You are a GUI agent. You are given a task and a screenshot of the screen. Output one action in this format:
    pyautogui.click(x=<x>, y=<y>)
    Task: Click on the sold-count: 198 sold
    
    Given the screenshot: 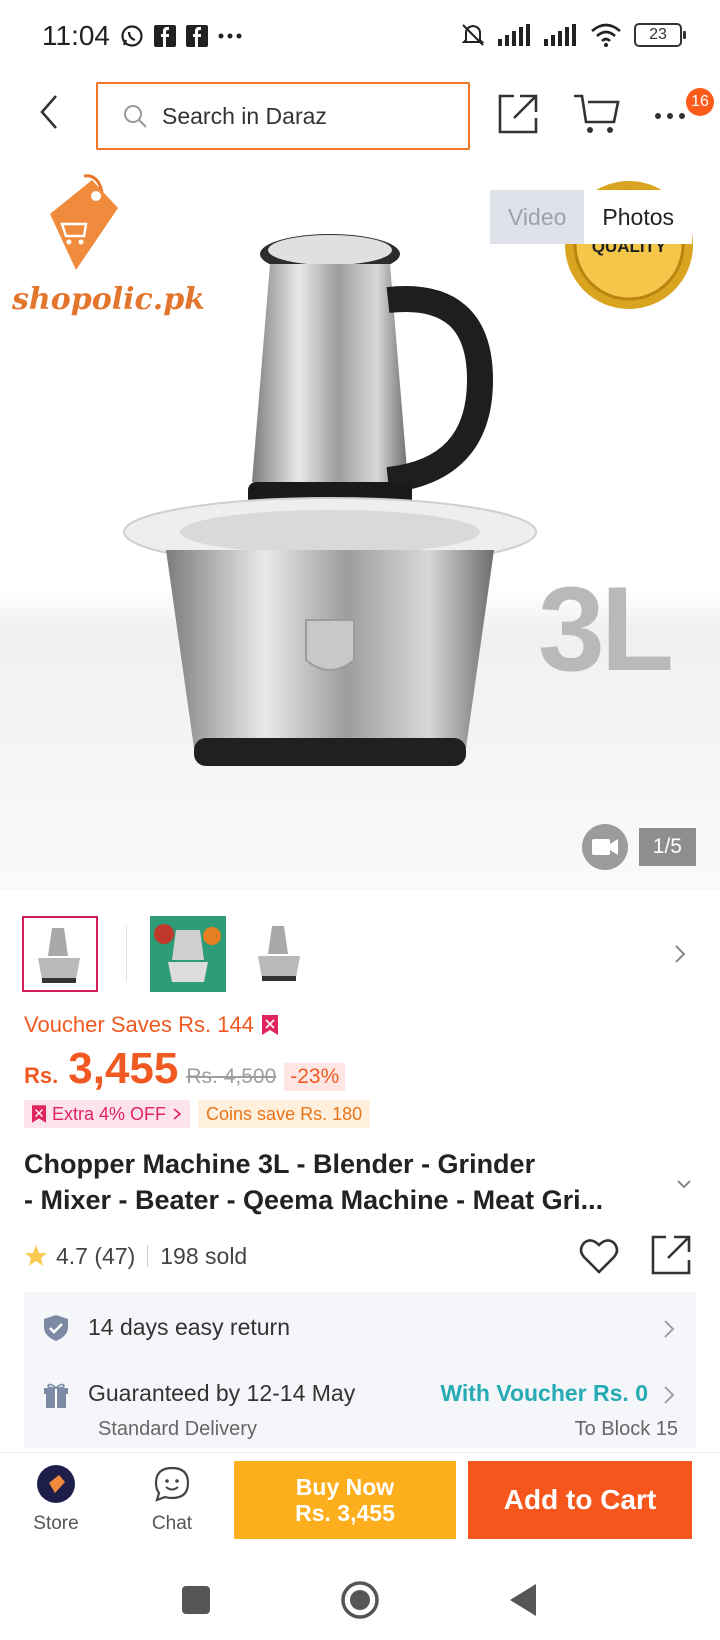 What is the action you would take?
    pyautogui.click(x=204, y=1255)
    